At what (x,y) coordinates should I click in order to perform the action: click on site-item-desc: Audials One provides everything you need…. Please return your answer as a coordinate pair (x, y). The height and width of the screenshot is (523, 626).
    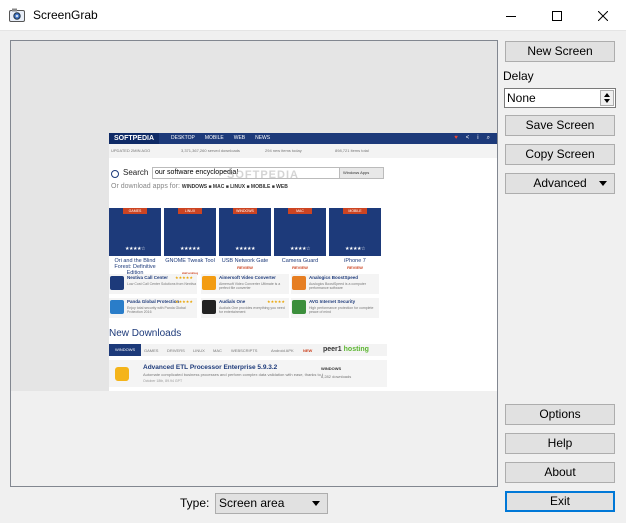
    Looking at the image, I should click on (252, 310).